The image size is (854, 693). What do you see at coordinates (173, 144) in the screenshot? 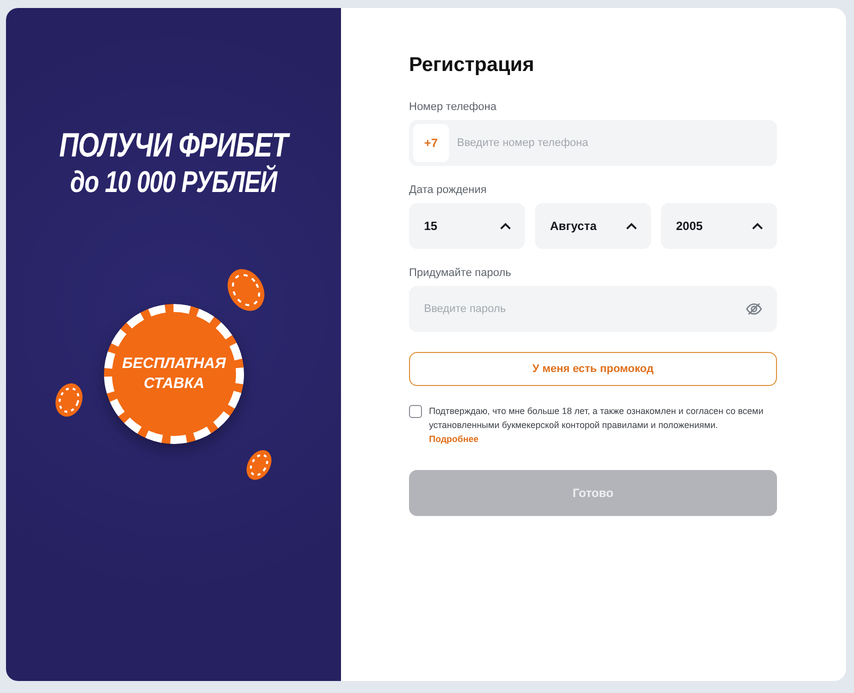
I see `promo-headline: ПОЛУЧИ ФРИБЕТ` at bounding box center [173, 144].